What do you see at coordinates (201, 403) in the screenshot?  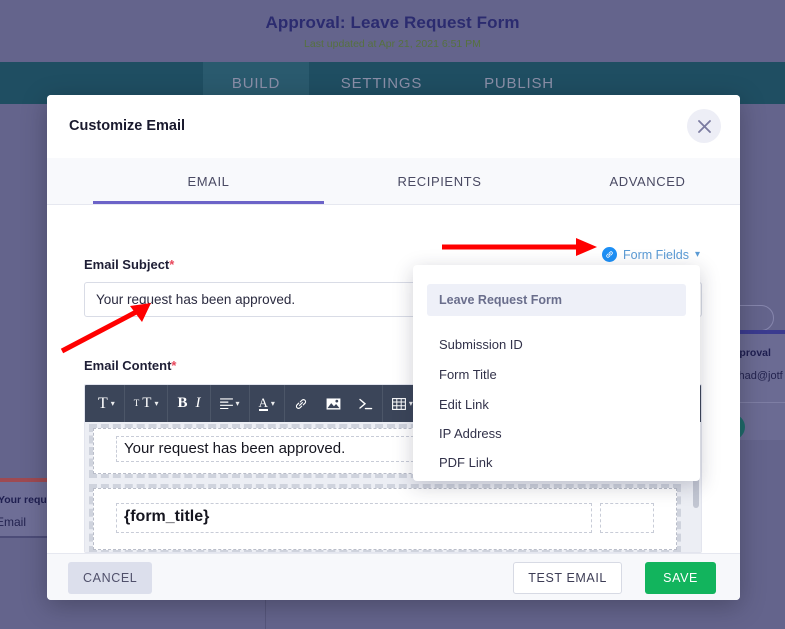 I see `italic-icon: I` at bounding box center [201, 403].